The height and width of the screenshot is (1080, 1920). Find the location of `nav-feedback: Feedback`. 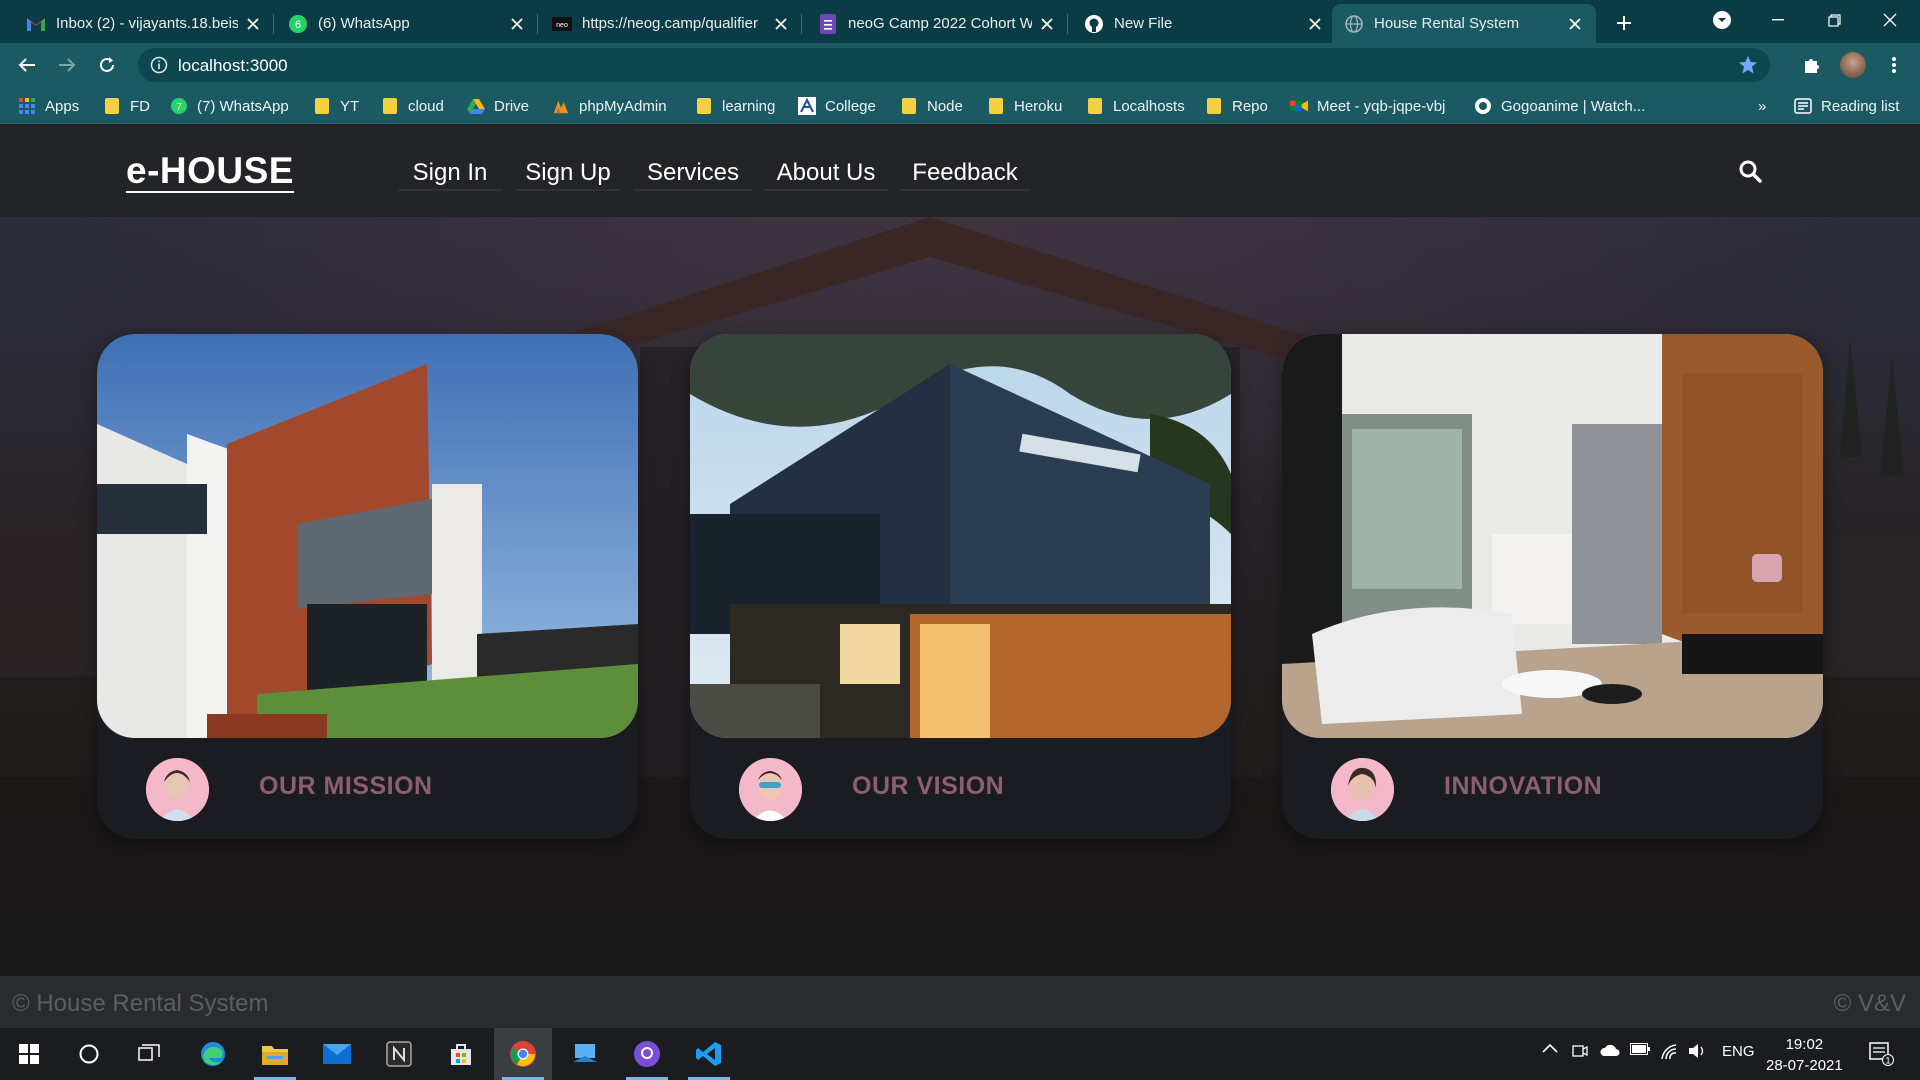

nav-feedback: Feedback is located at coordinates (965, 171).